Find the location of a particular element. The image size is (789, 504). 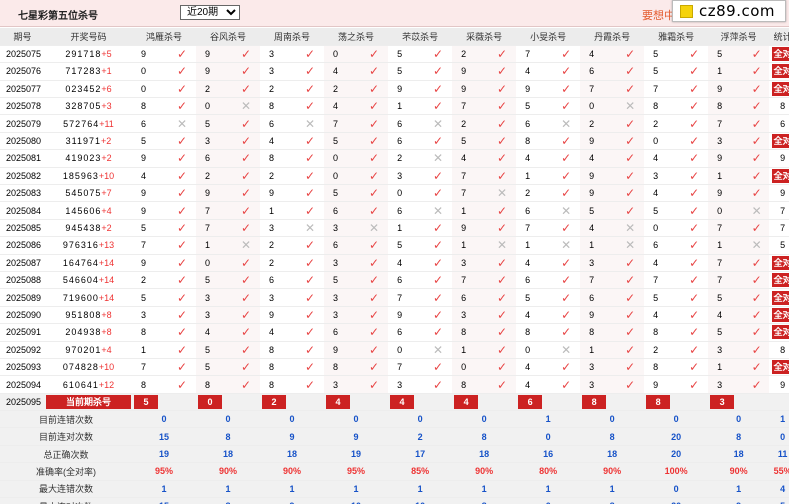

table-row: 2025080311971+25✓3✓4✓5✓6✓5✓8✓9✓0✓3✓全对 is located at coordinates (394, 141).